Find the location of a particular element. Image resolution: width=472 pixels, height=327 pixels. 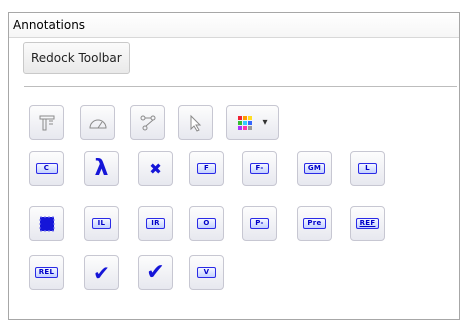

tag-gm-button: GM is located at coordinates (314, 168).